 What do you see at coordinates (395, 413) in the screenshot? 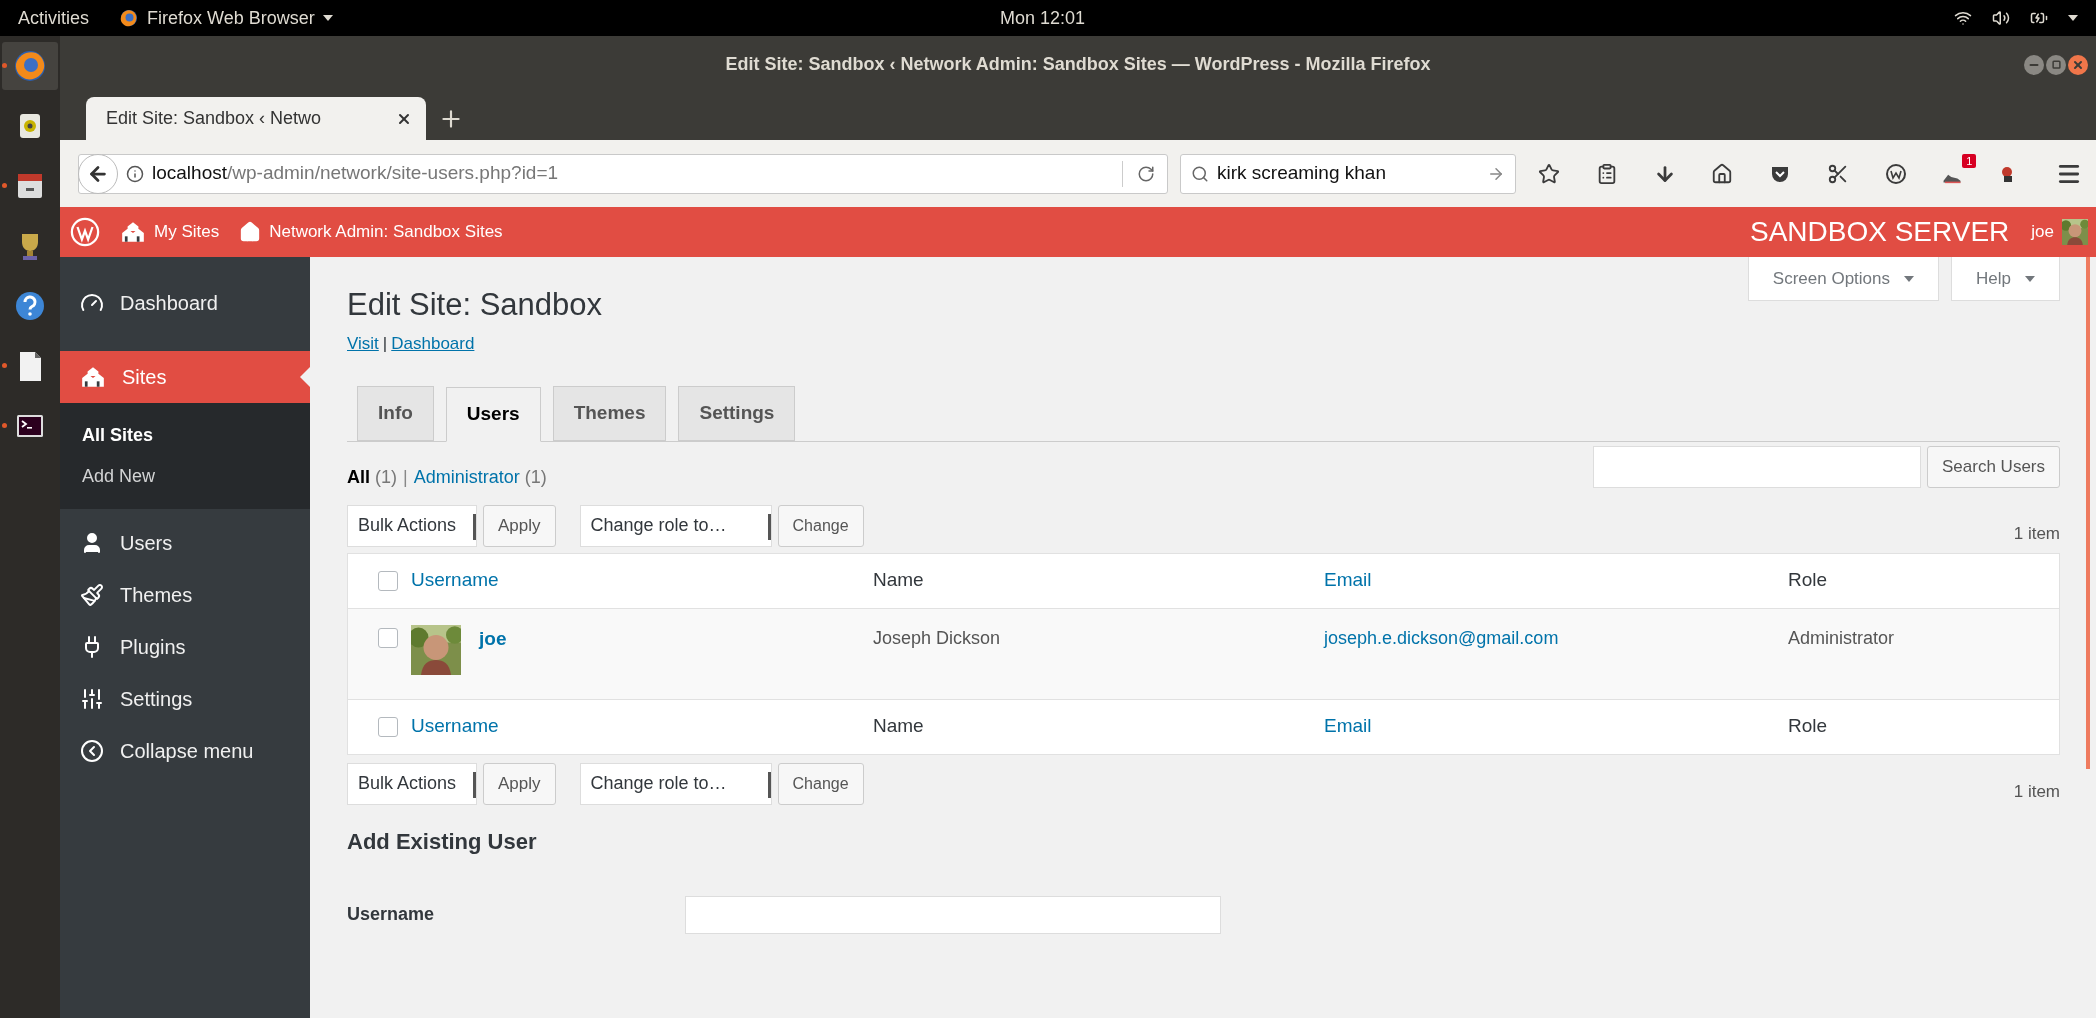
I see `nav-tab: Info` at bounding box center [395, 413].